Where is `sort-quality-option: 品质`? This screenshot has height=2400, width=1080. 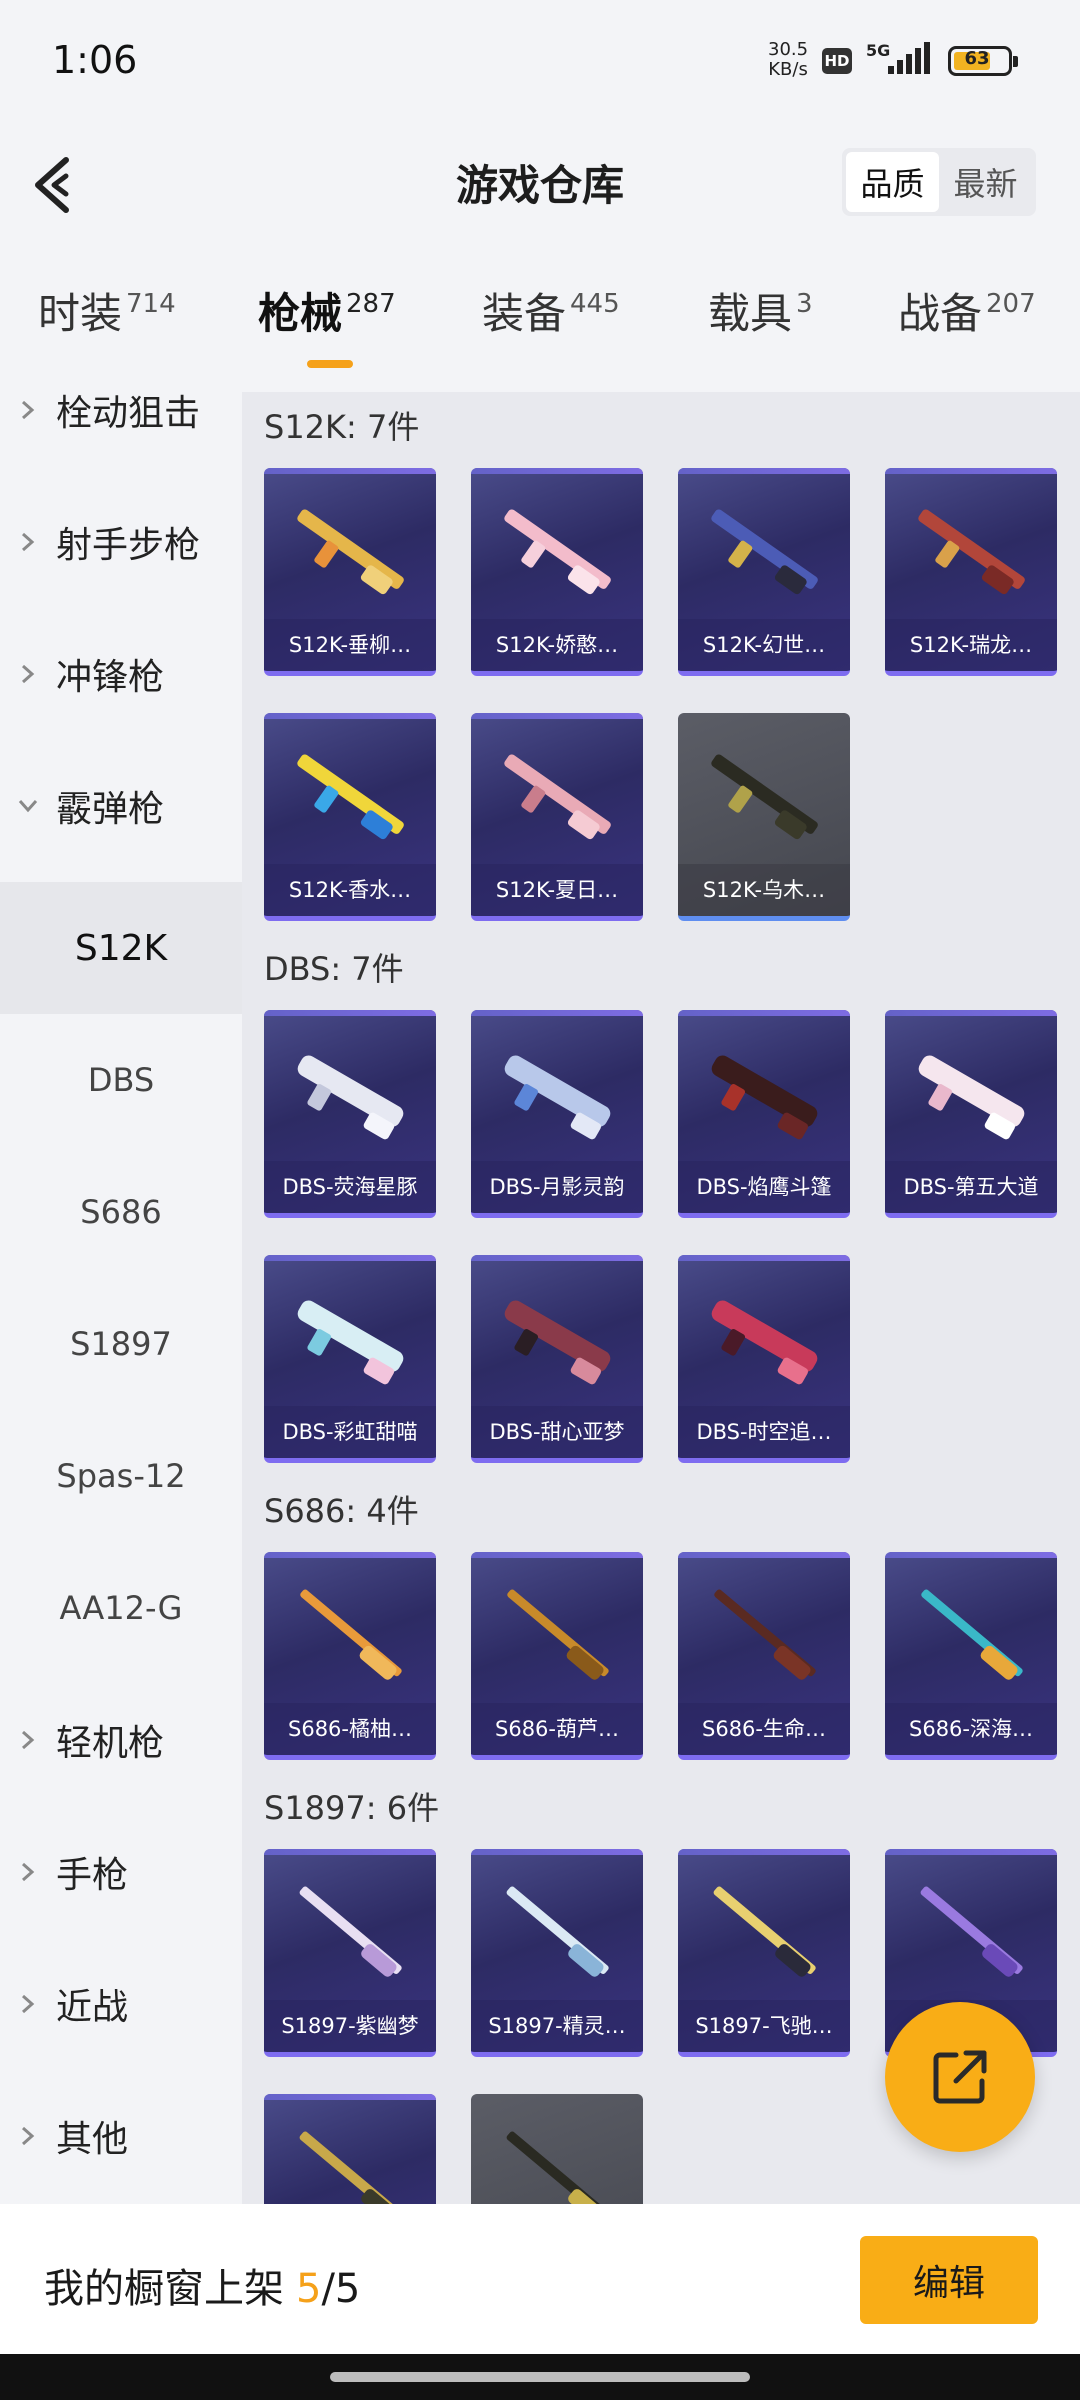
sort-quality-option: 品质 is located at coordinates (892, 182).